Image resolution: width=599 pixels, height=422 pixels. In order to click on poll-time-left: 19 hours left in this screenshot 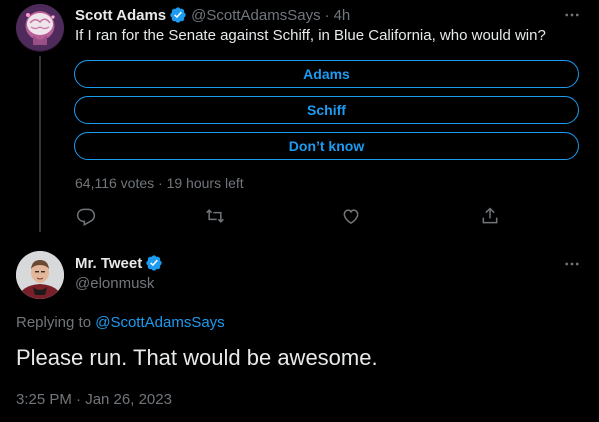, I will do `click(205, 183)`.